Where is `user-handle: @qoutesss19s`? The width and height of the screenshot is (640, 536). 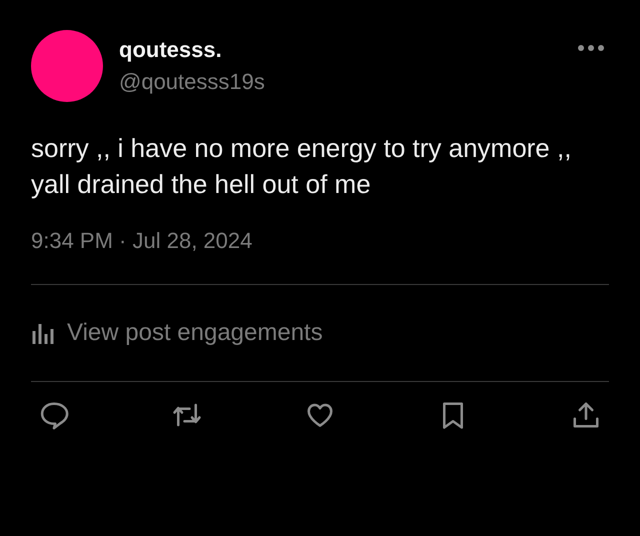
user-handle: @qoutesss19s is located at coordinates (192, 82).